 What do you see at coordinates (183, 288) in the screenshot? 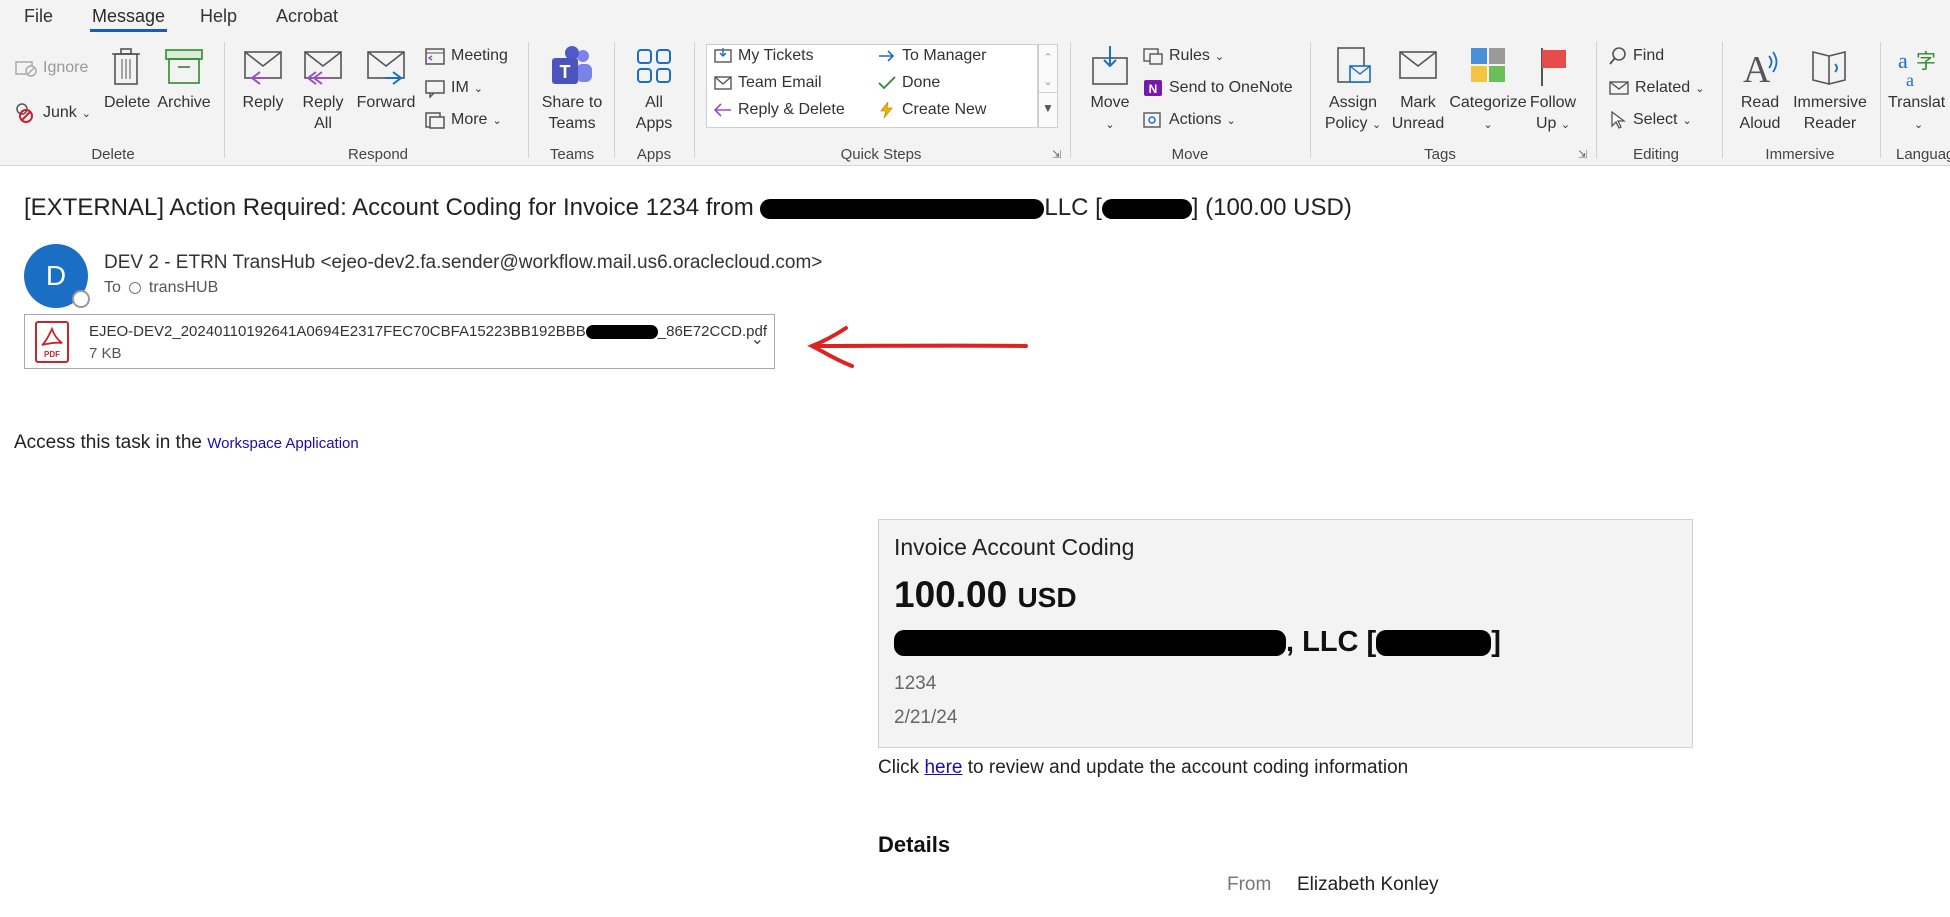
I see `recipient-name: transHUB` at bounding box center [183, 288].